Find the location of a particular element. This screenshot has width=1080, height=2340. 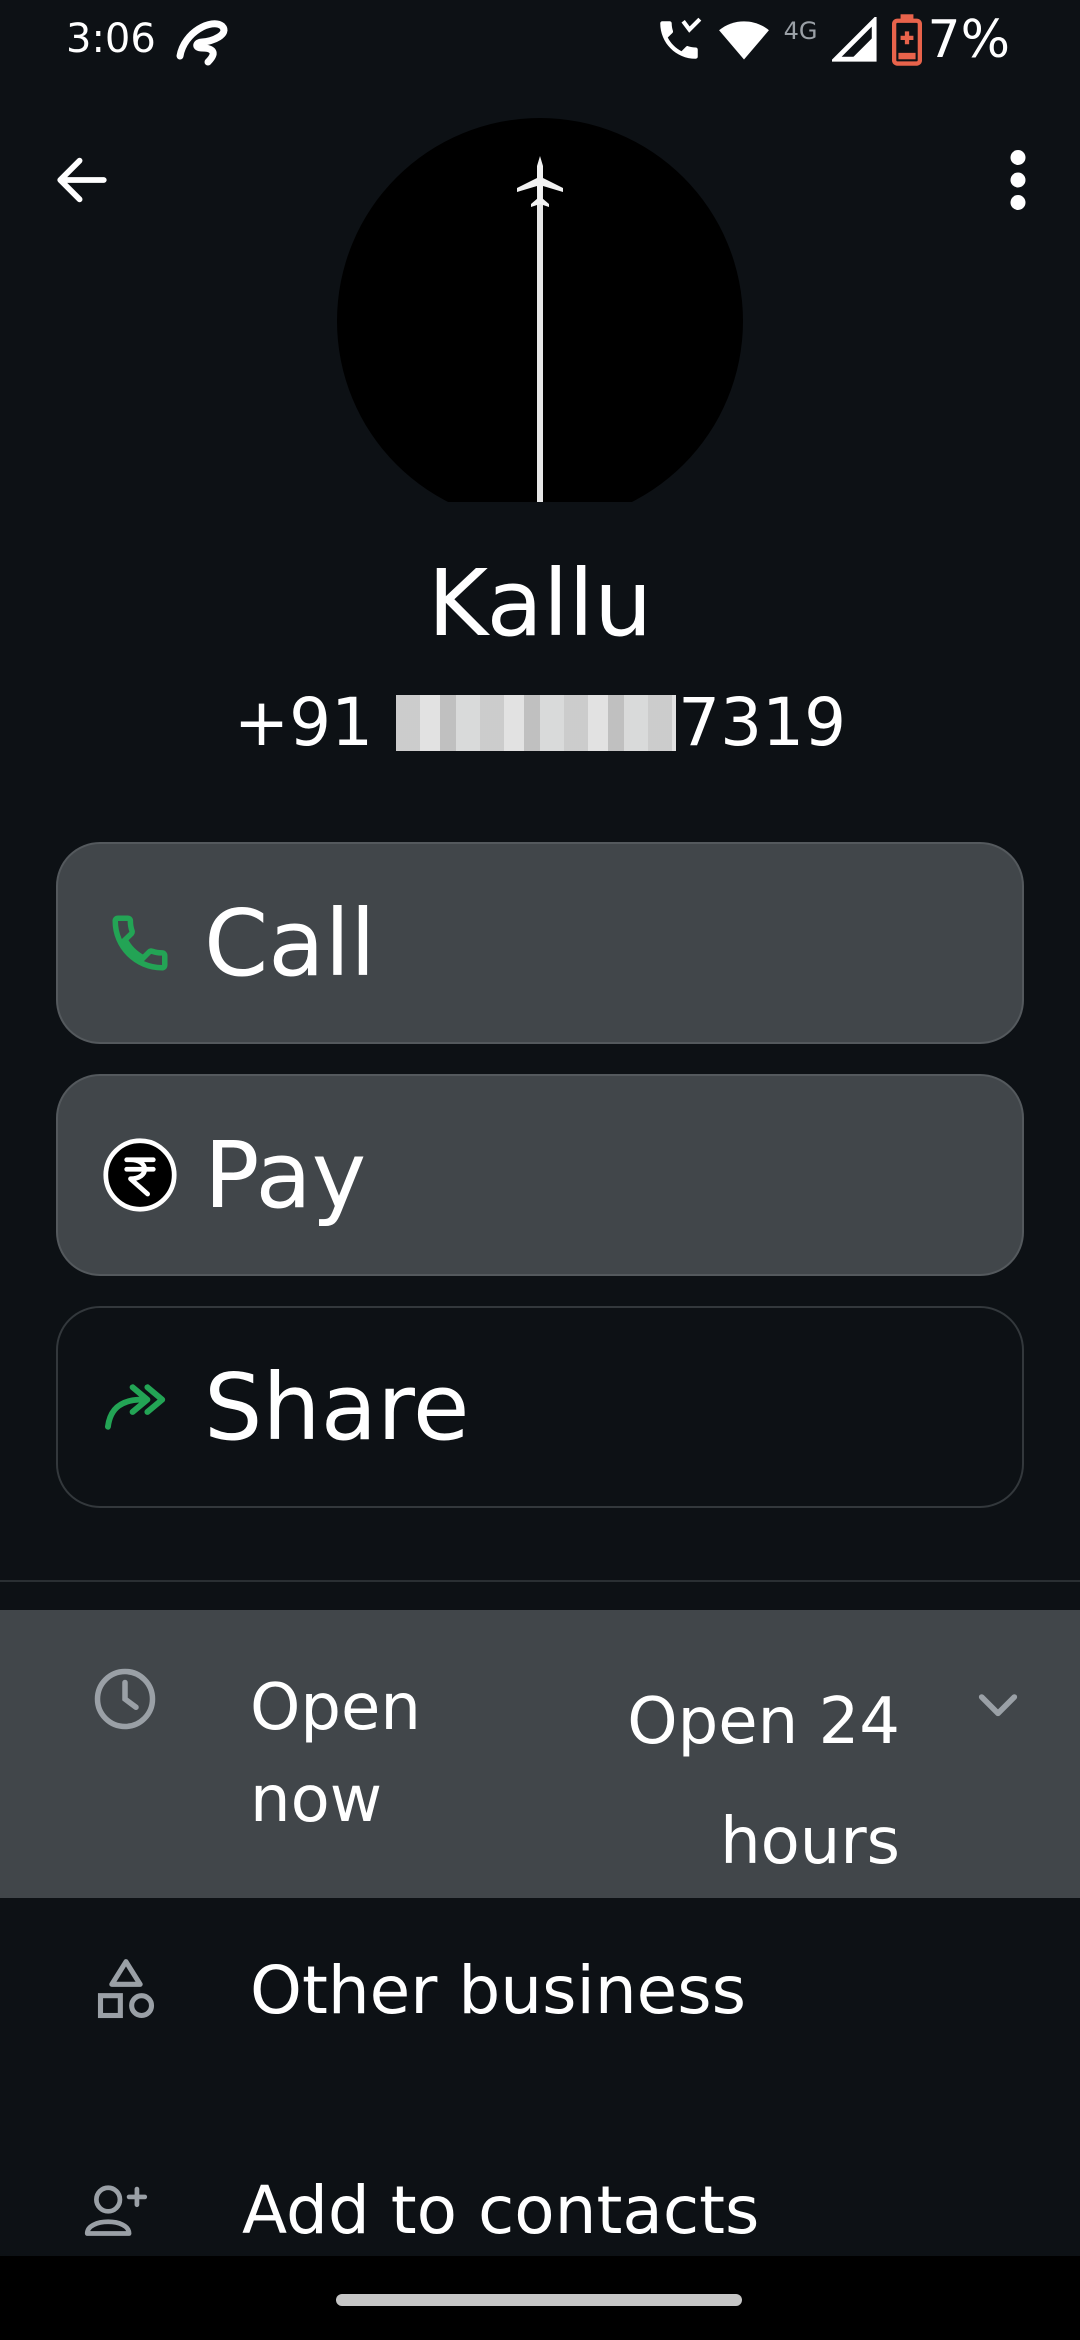

add-person-icon is located at coordinates (116, 2210).